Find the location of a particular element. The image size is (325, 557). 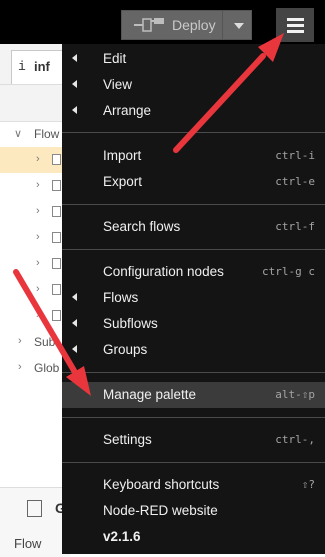

deploy-button: Deploy is located at coordinates (186, 25).